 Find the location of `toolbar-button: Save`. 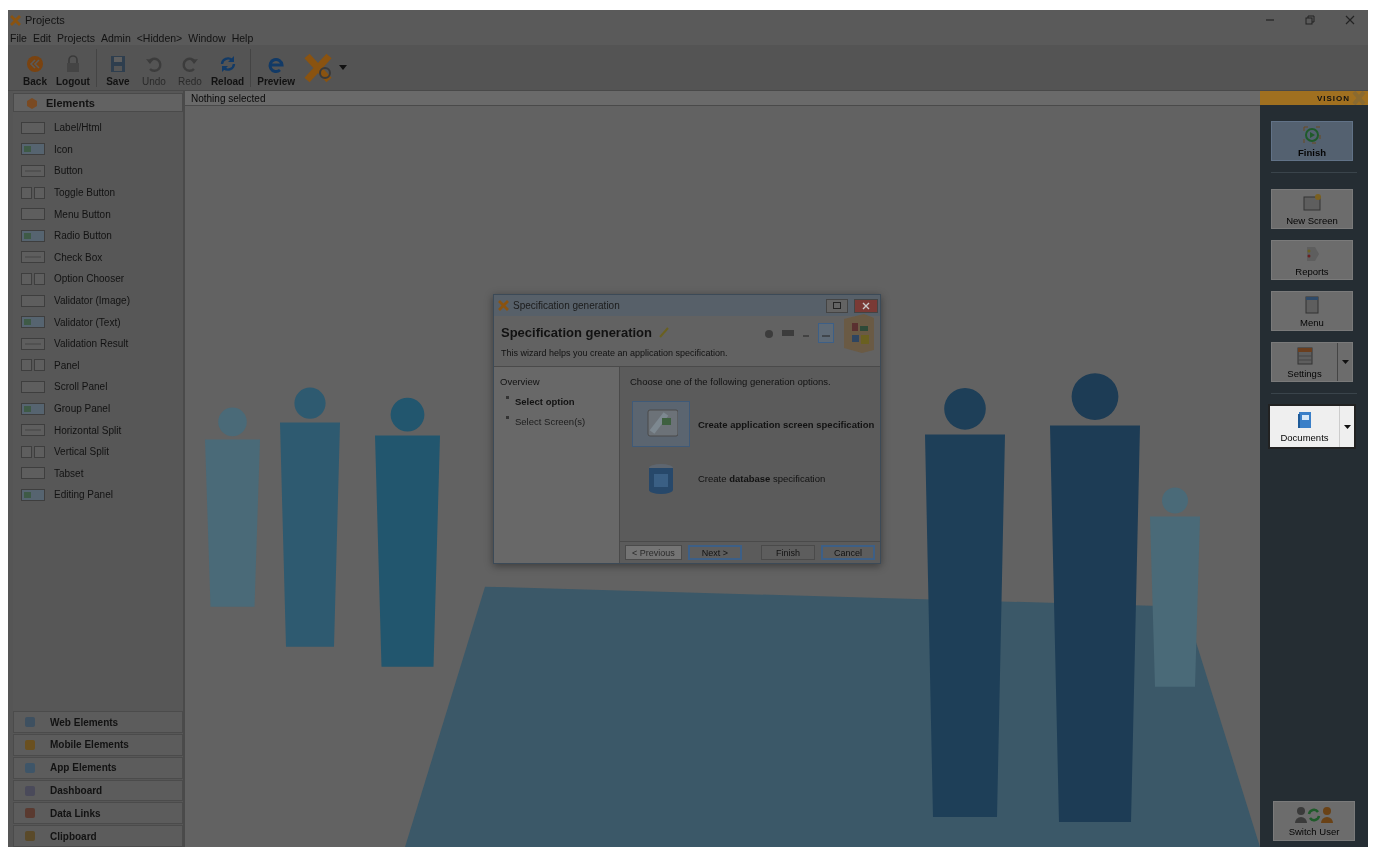

toolbar-button: Save is located at coordinates (117, 67).